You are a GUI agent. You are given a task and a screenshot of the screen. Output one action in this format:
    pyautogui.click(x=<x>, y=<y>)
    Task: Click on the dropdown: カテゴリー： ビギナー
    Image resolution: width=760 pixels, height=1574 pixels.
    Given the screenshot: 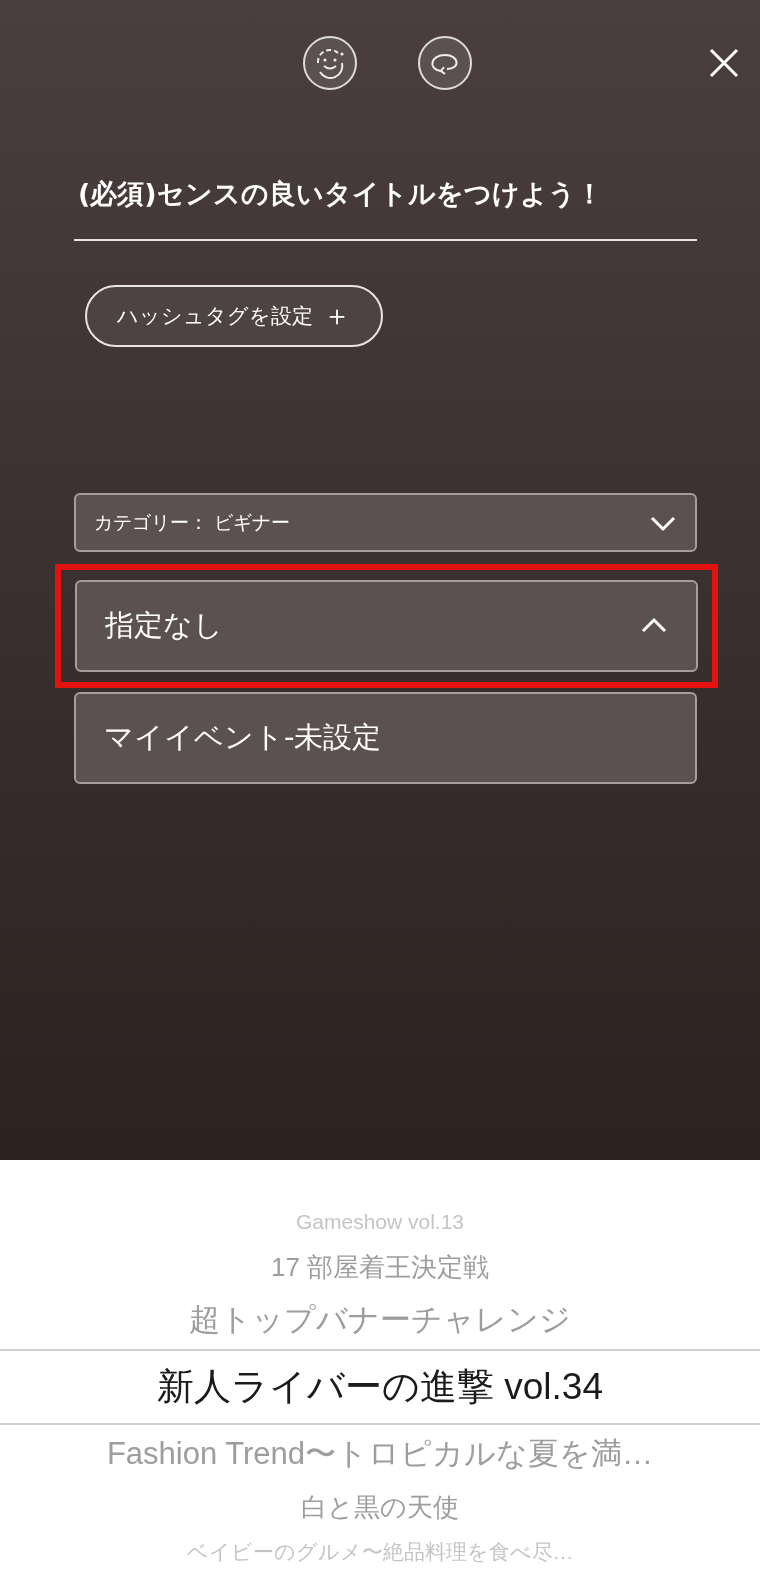 What is the action you would take?
    pyautogui.click(x=385, y=522)
    